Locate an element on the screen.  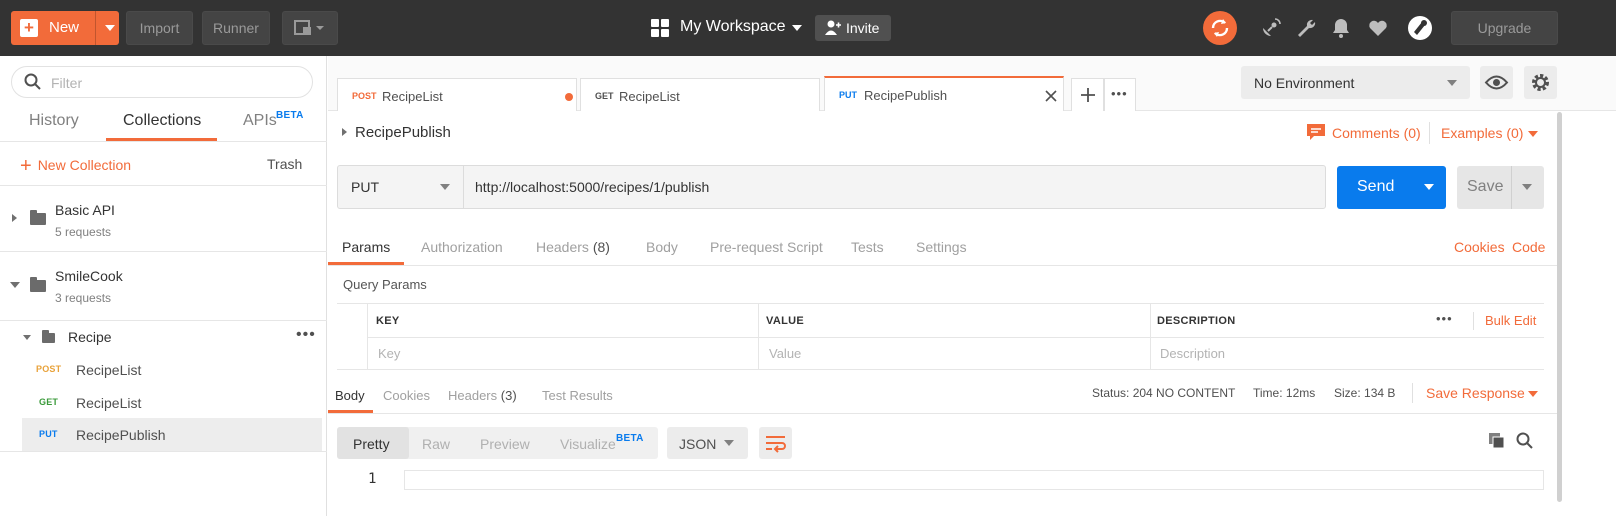
new-button-label: New is located at coordinates (64, 27).